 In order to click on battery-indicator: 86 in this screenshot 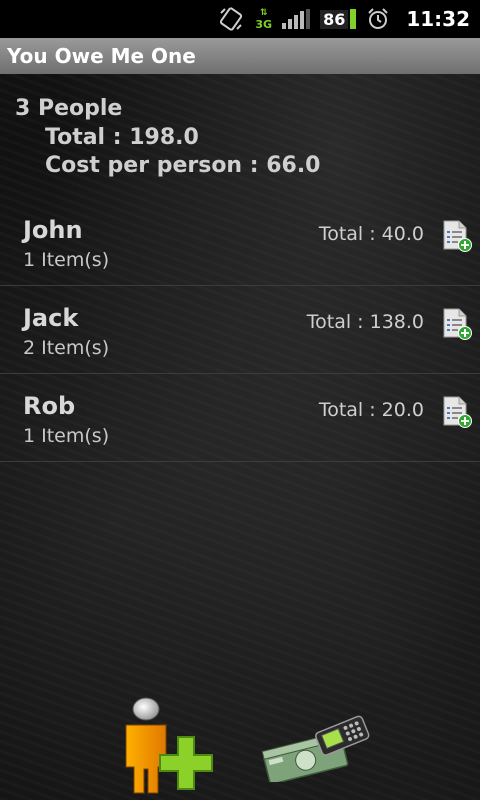, I will do `click(338, 19)`.